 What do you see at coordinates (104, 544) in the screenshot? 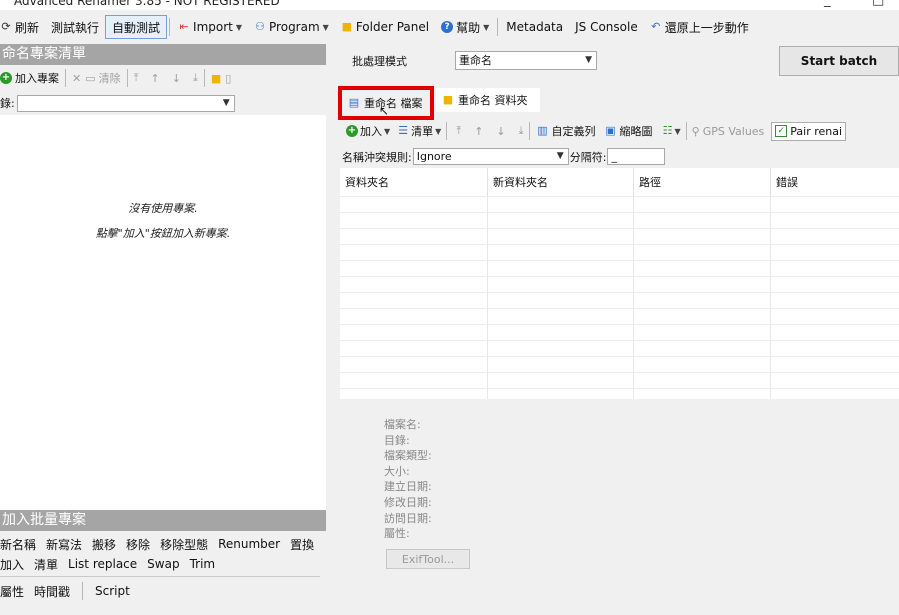
I see `method-move: 搬移` at bounding box center [104, 544].